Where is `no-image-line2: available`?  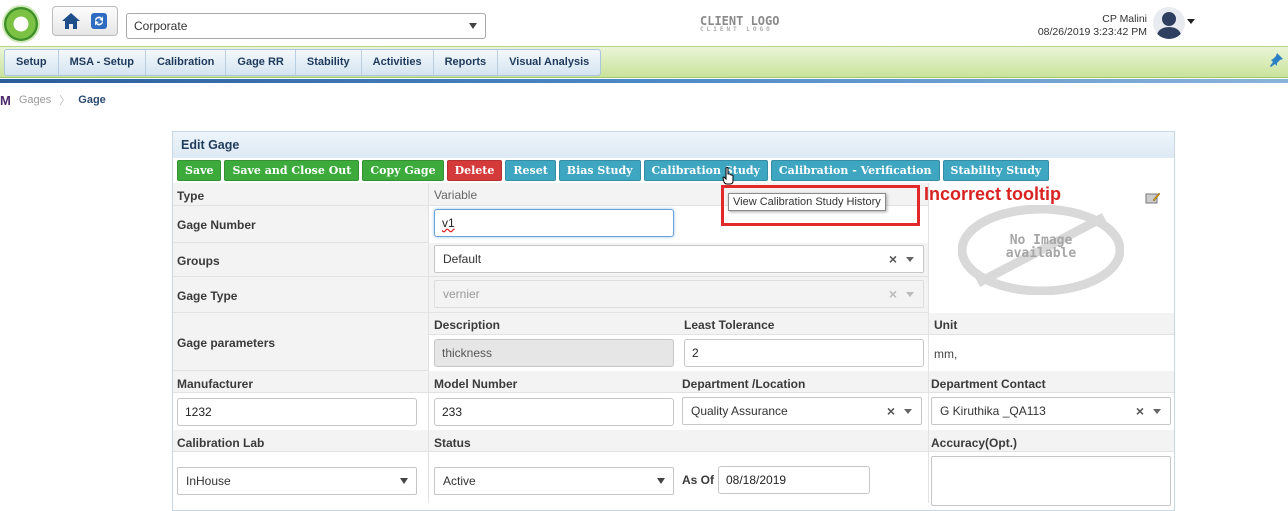
no-image-line2: available is located at coordinates (1041, 253).